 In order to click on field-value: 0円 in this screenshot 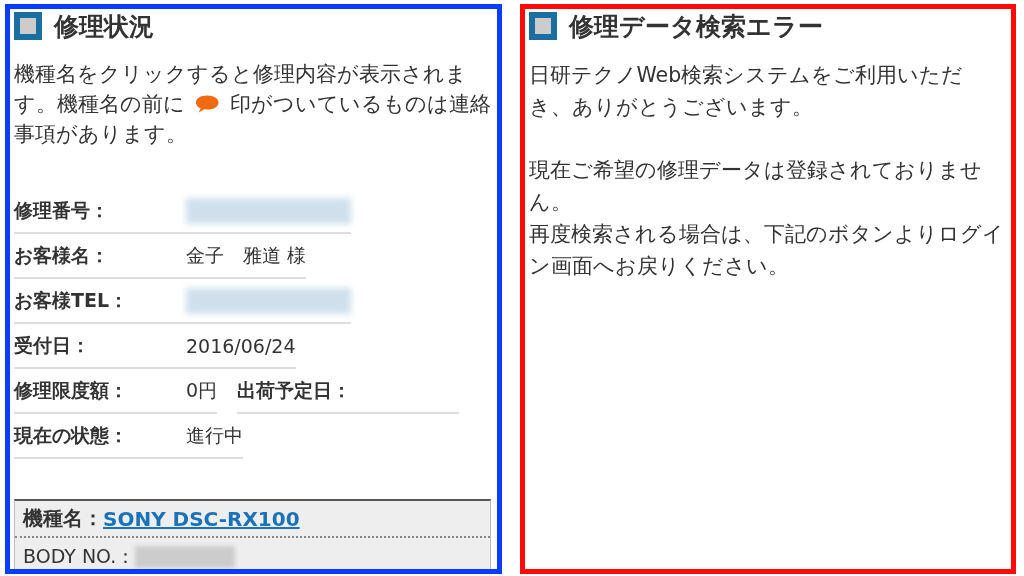, I will do `click(202, 390)`.